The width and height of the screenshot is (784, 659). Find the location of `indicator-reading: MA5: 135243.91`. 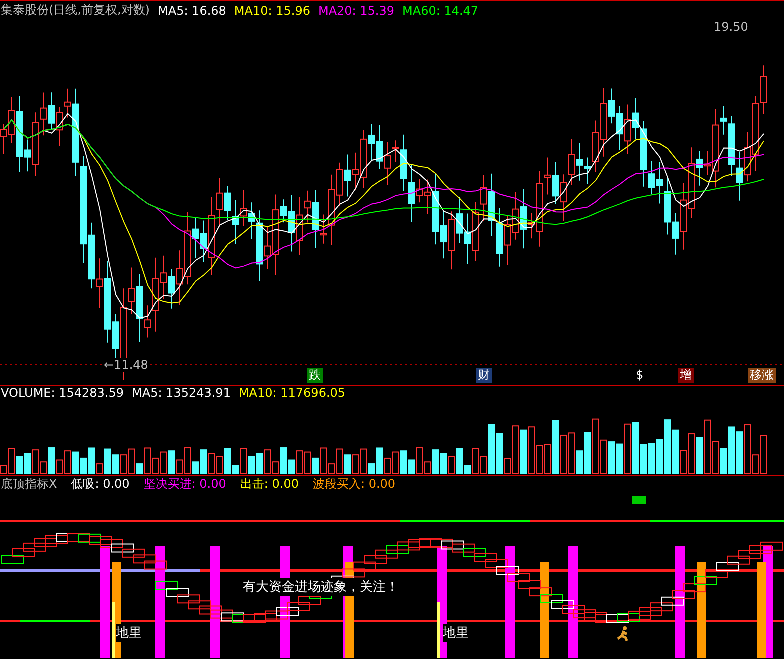

indicator-reading: MA5: 135243.91 is located at coordinates (181, 393).